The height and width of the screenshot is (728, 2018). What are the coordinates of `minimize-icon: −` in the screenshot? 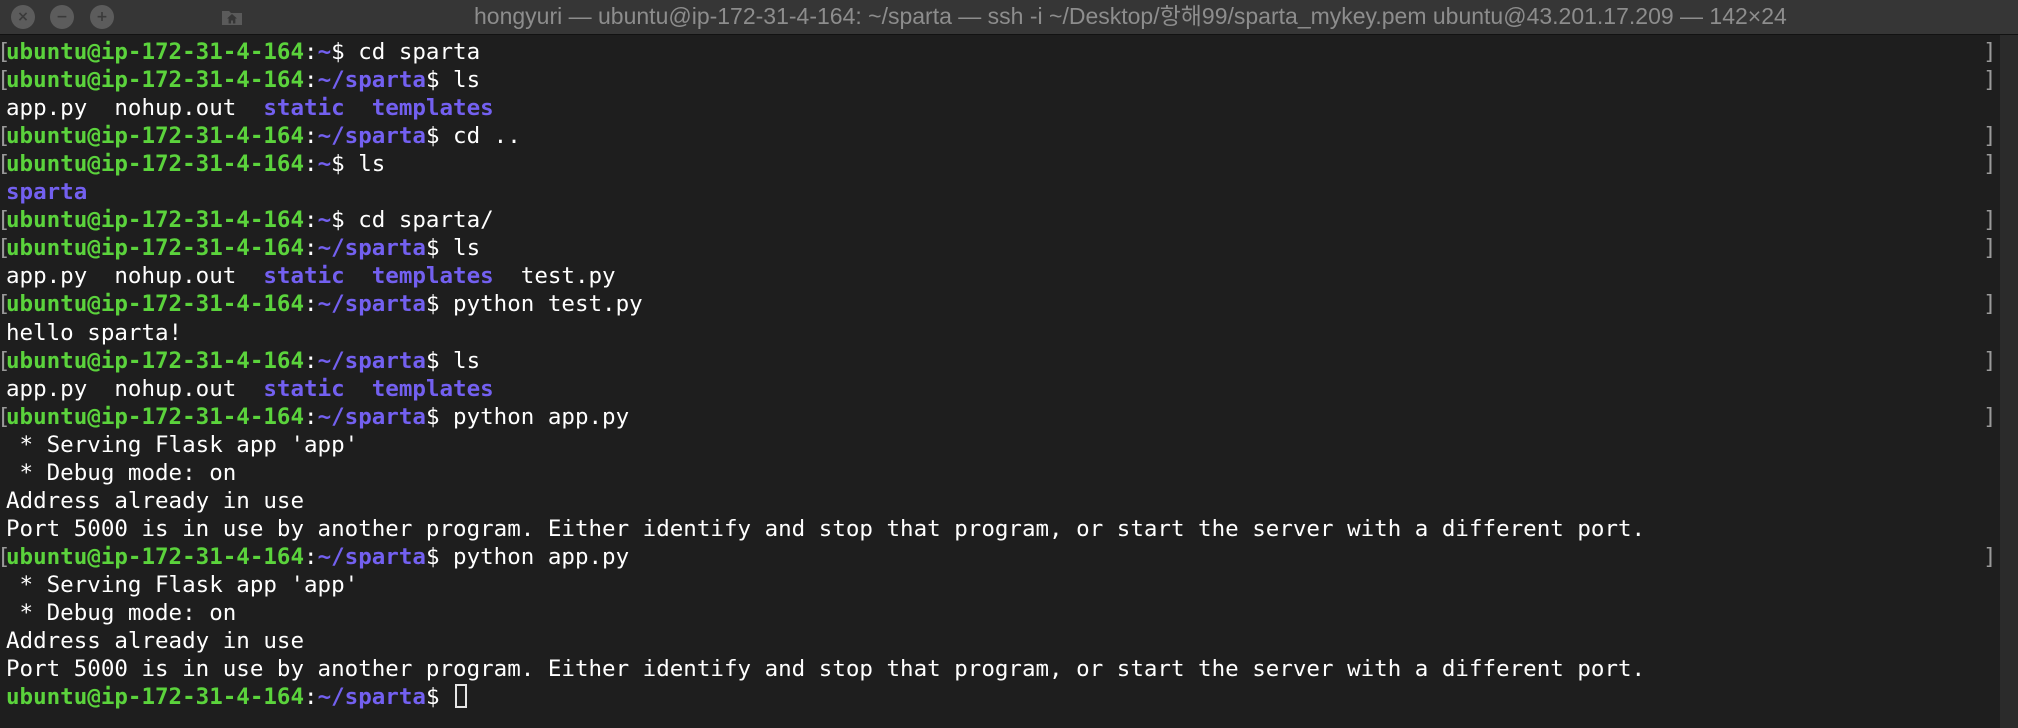 It's located at (62, 17).